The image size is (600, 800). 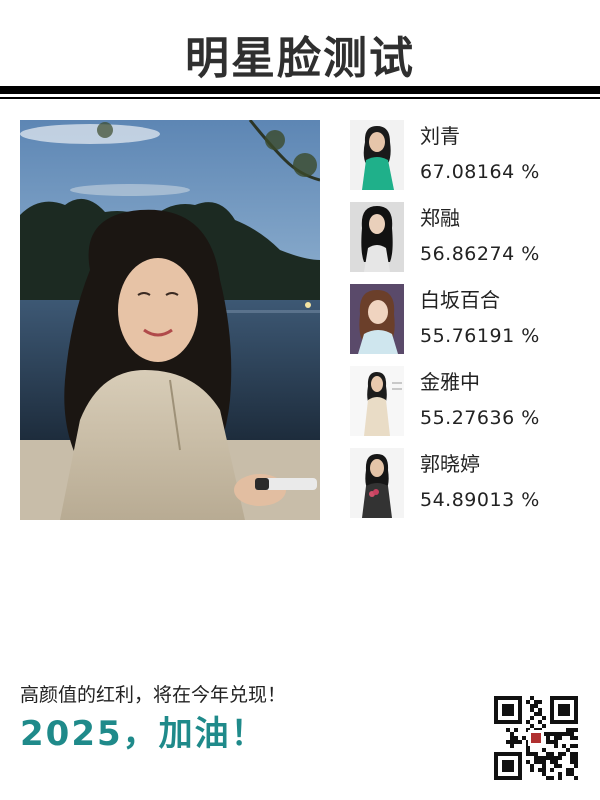 I want to click on match-result-item: 郭晓婷 54.89013 %, so click(x=470, y=489).